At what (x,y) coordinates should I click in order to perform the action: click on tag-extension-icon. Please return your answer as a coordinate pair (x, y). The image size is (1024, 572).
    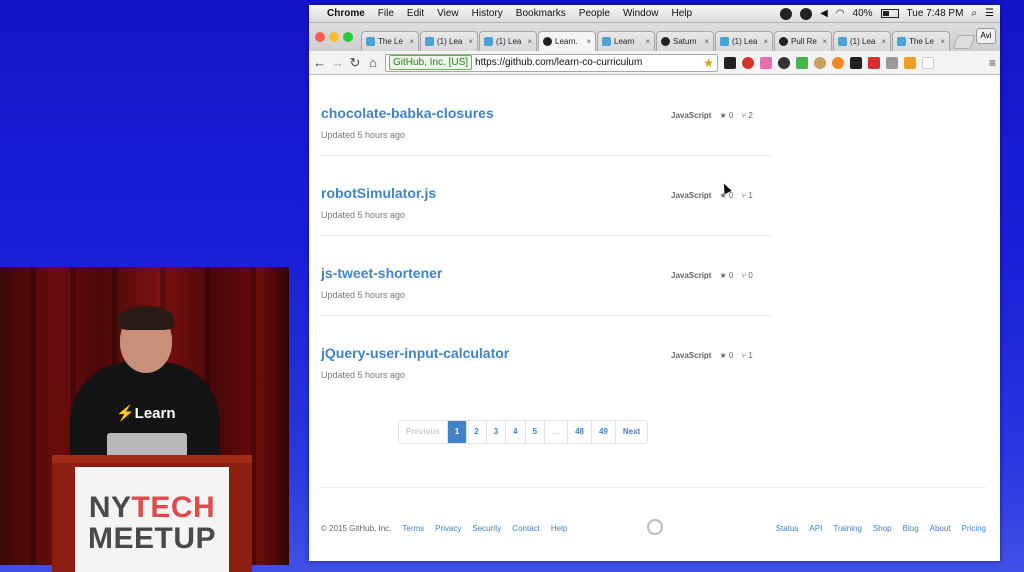
    Looking at the image, I should click on (892, 62).